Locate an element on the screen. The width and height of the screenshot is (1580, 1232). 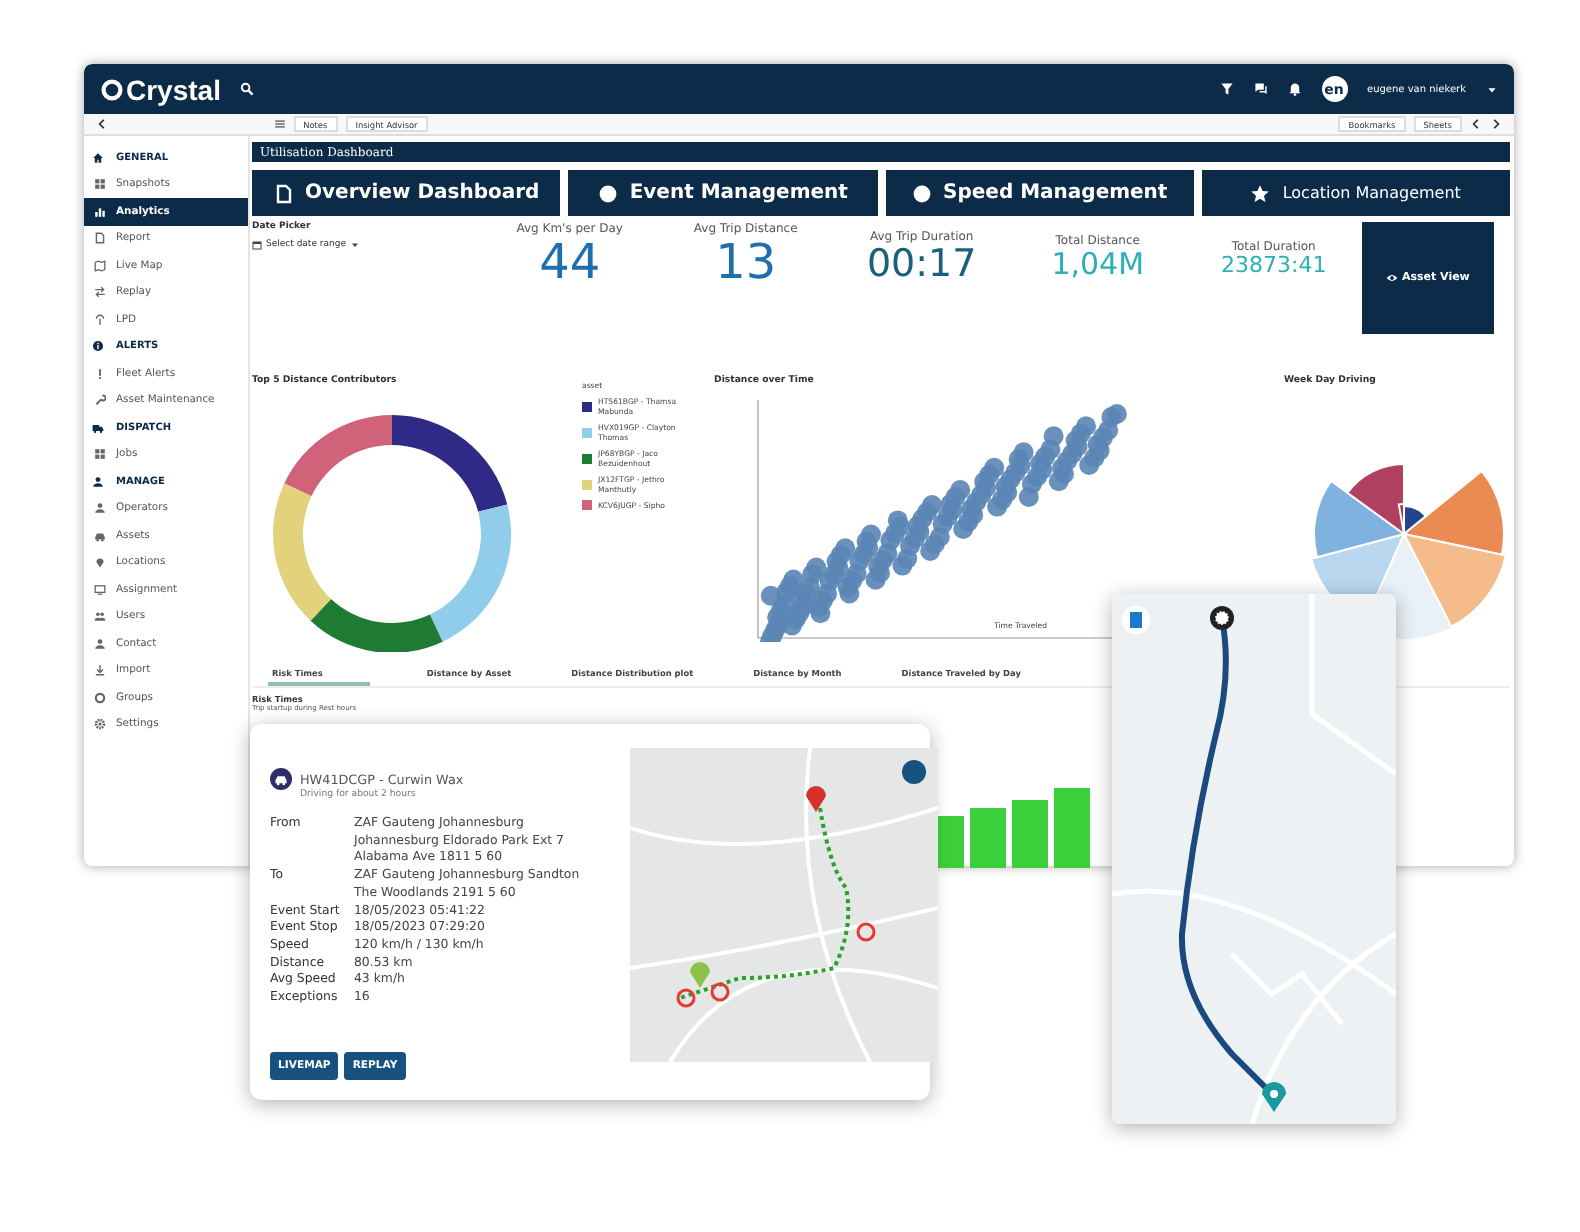
filter-icon is located at coordinates (1226, 89).